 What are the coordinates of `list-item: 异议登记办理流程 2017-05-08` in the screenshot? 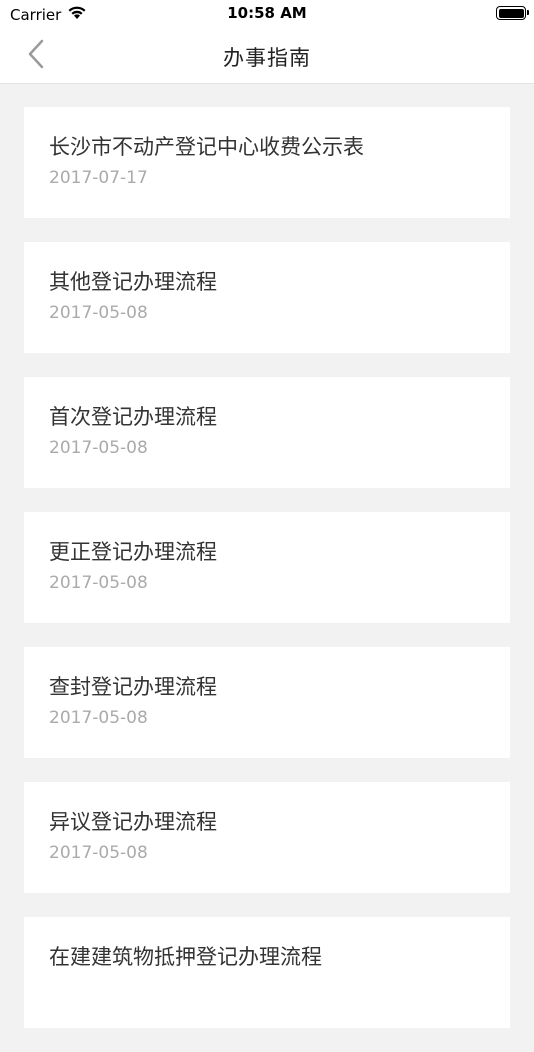 It's located at (267, 837).